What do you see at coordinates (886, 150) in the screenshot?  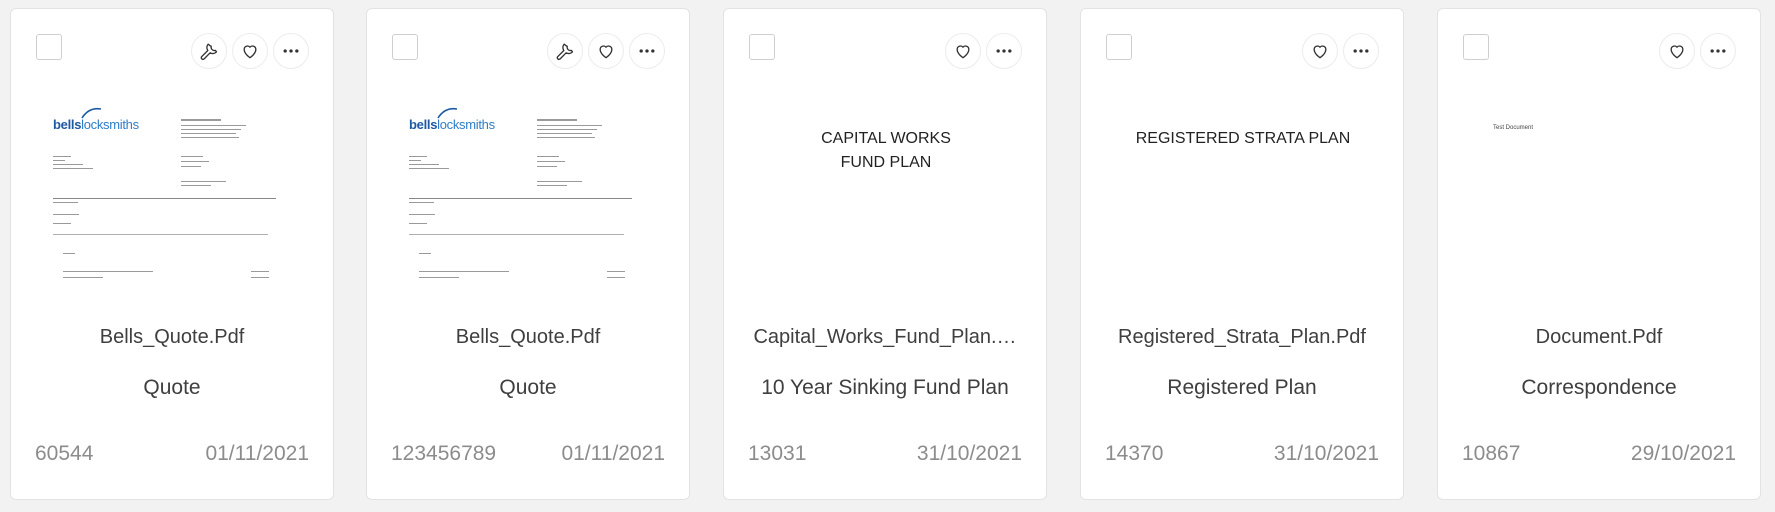 I see `preview-title: CAPITAL WORKS FUND PLAN` at bounding box center [886, 150].